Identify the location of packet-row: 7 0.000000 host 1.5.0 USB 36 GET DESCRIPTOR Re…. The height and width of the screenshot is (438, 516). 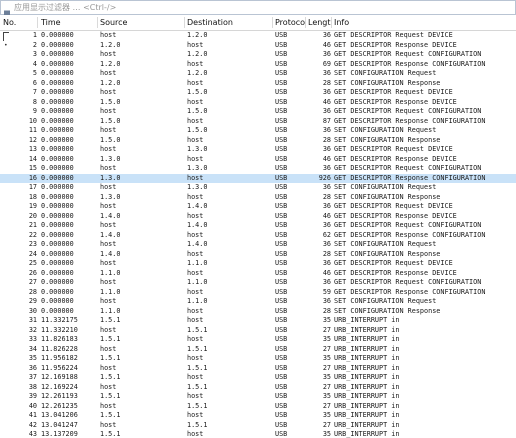
(258, 92).